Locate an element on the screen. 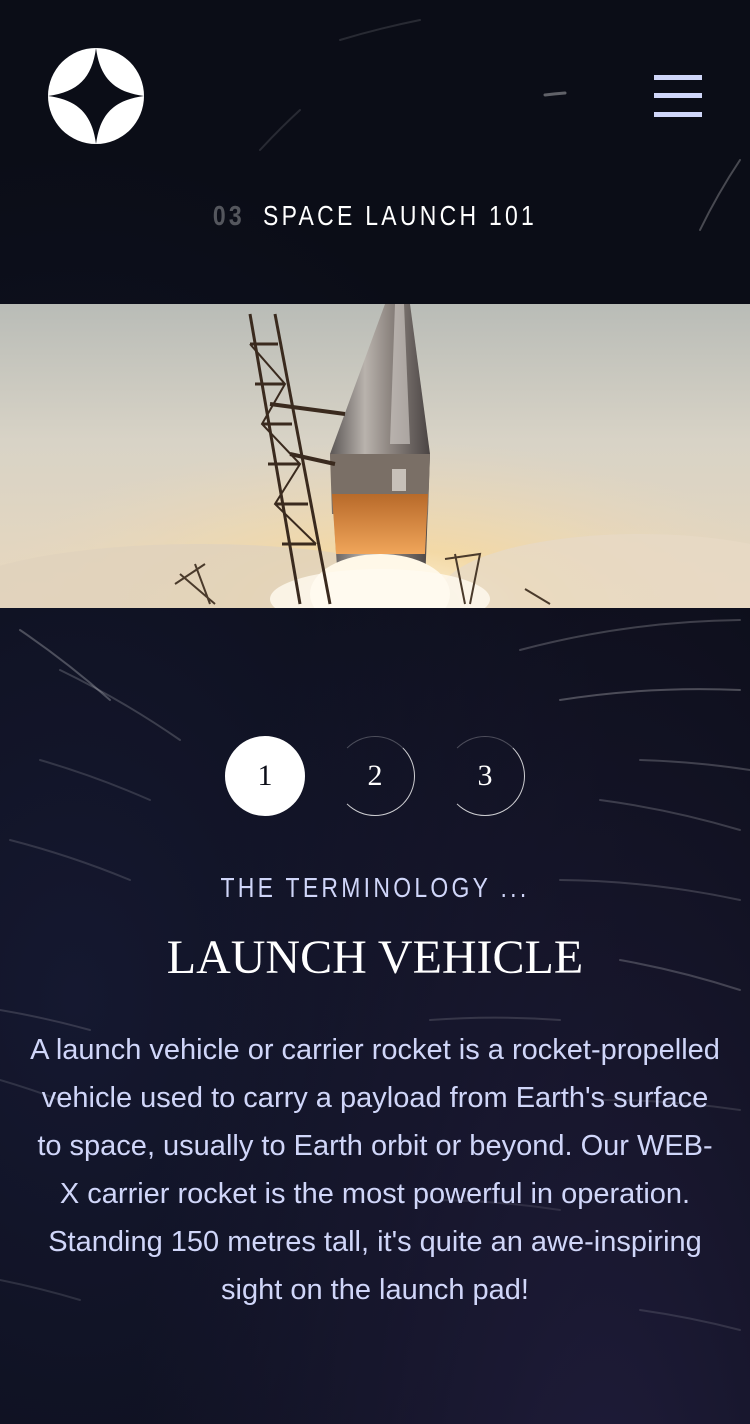  site-header is located at coordinates (375, 95).